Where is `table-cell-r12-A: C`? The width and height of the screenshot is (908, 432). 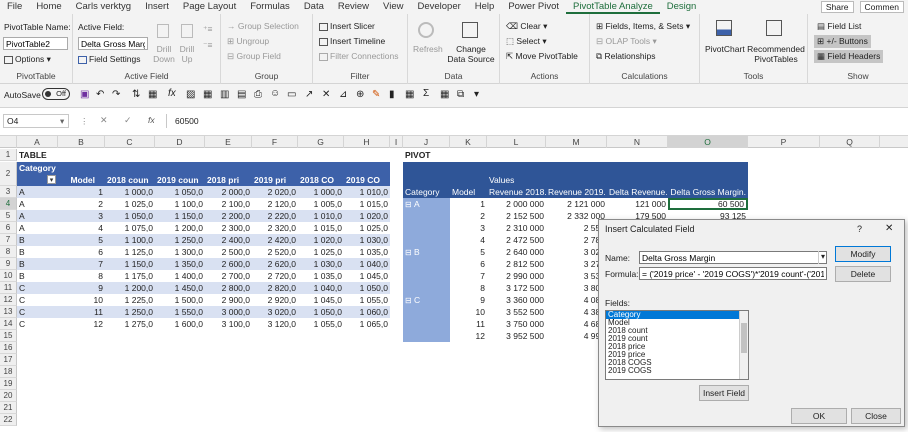
table-cell-r12-A: C is located at coordinates (37, 300).